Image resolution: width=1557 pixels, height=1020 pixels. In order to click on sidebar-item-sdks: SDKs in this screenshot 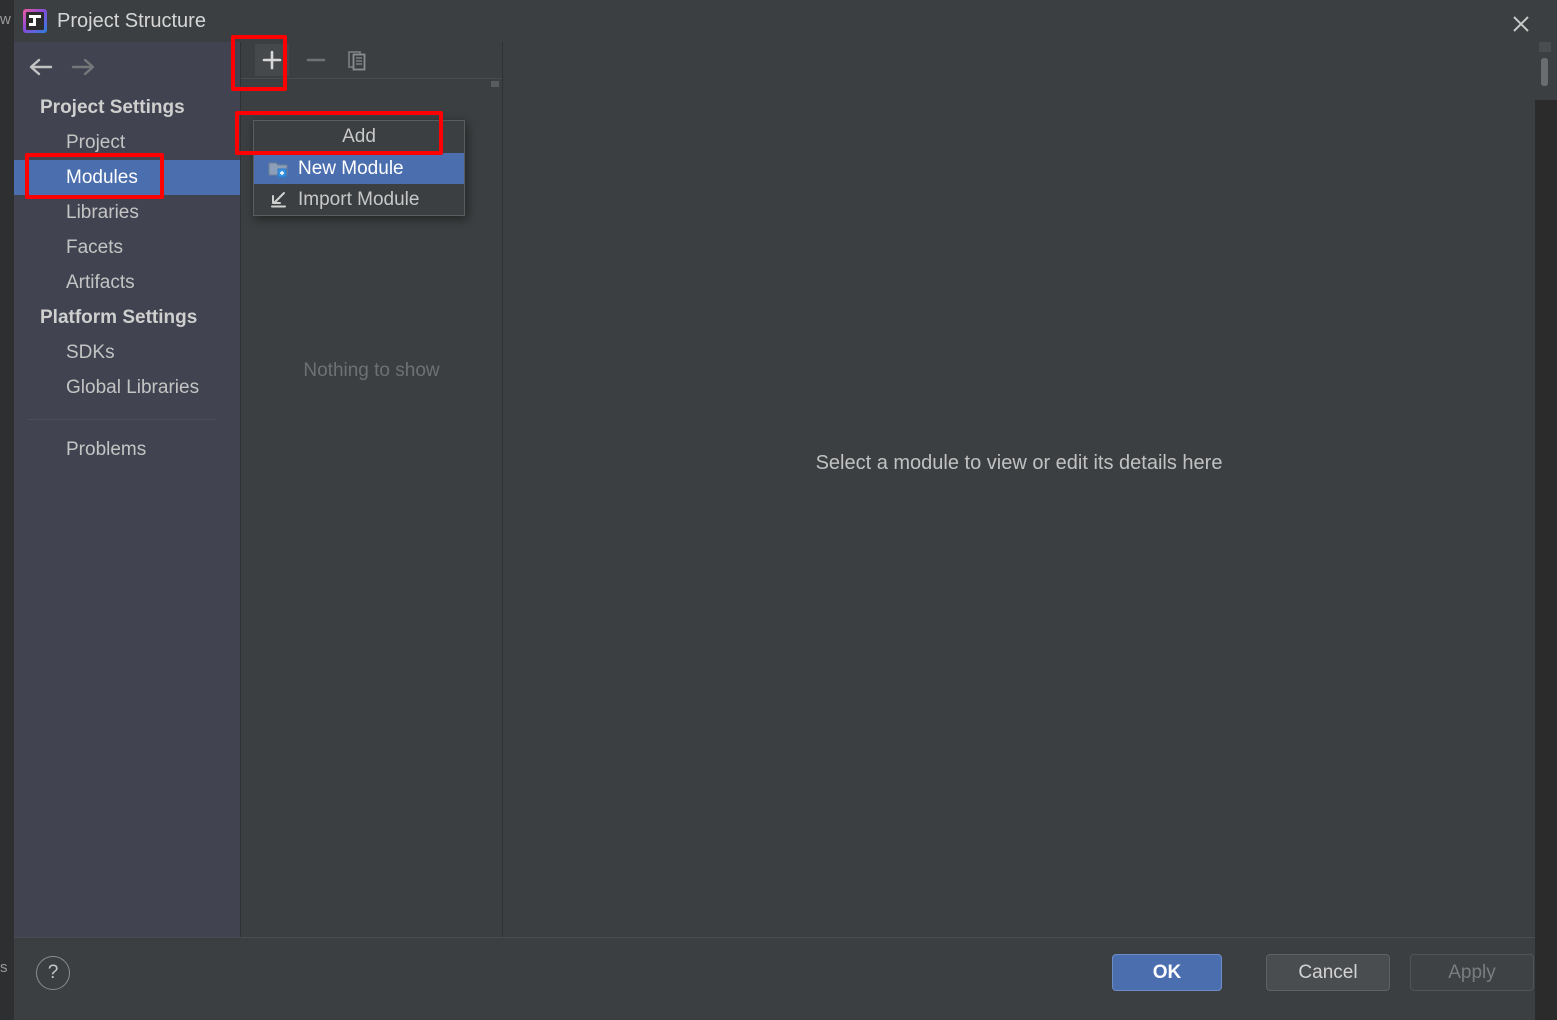, I will do `click(127, 352)`.